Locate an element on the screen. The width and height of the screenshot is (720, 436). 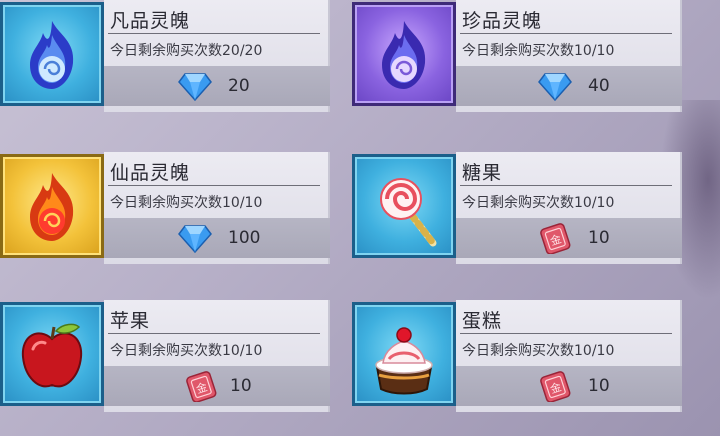
item-name: 蛋糕 is located at coordinates (482, 321).